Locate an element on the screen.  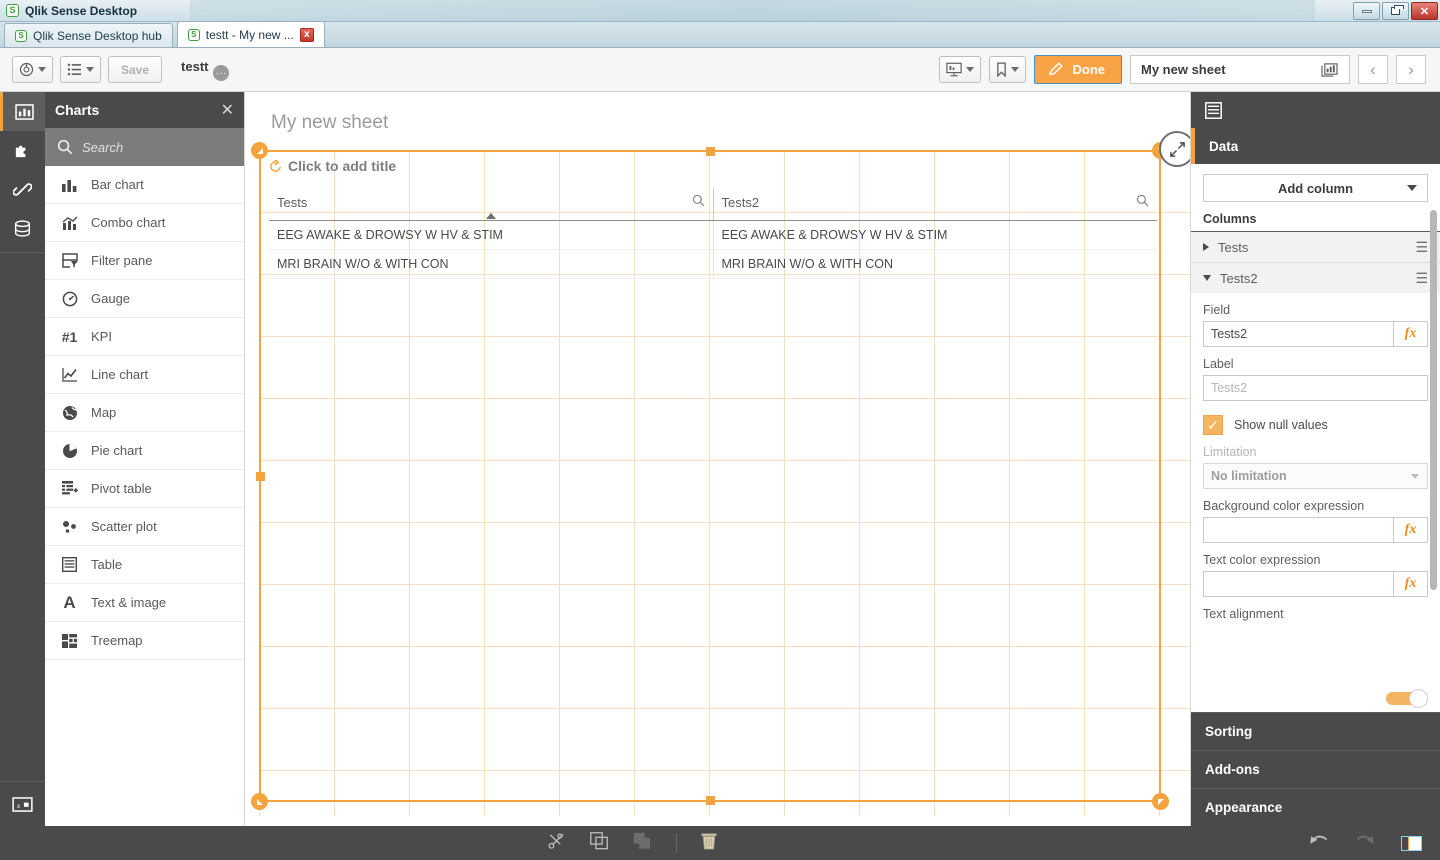
text-color-expression-button: fx is located at coordinates (1411, 584).